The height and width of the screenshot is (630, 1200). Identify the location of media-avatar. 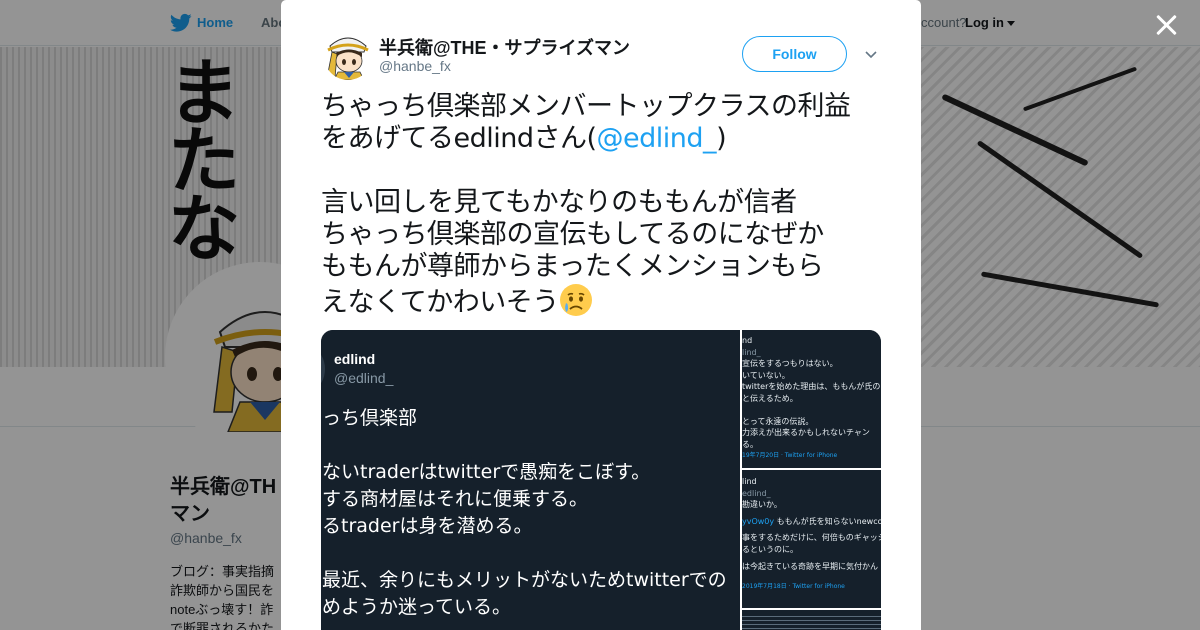
(323, 369).